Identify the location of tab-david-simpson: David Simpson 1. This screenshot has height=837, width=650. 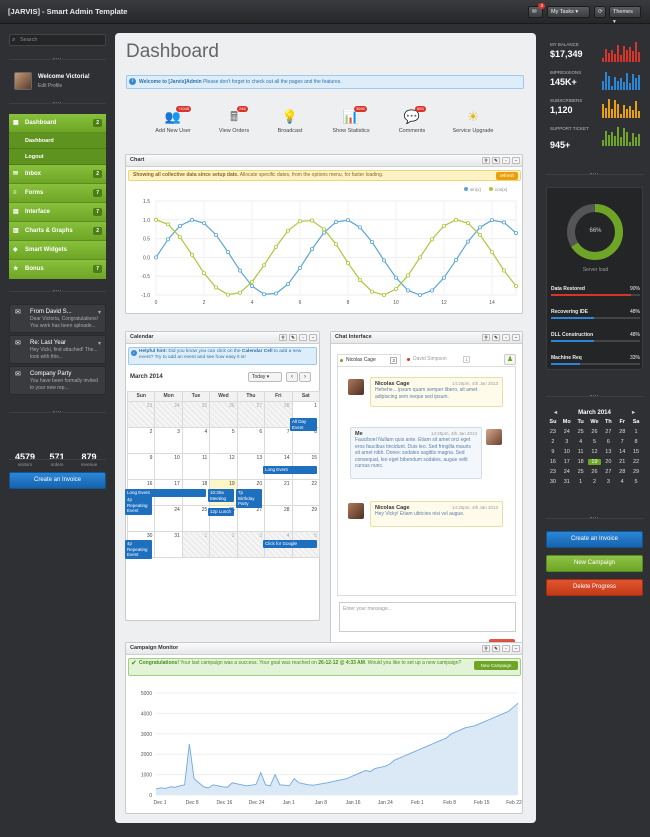
(439, 360).